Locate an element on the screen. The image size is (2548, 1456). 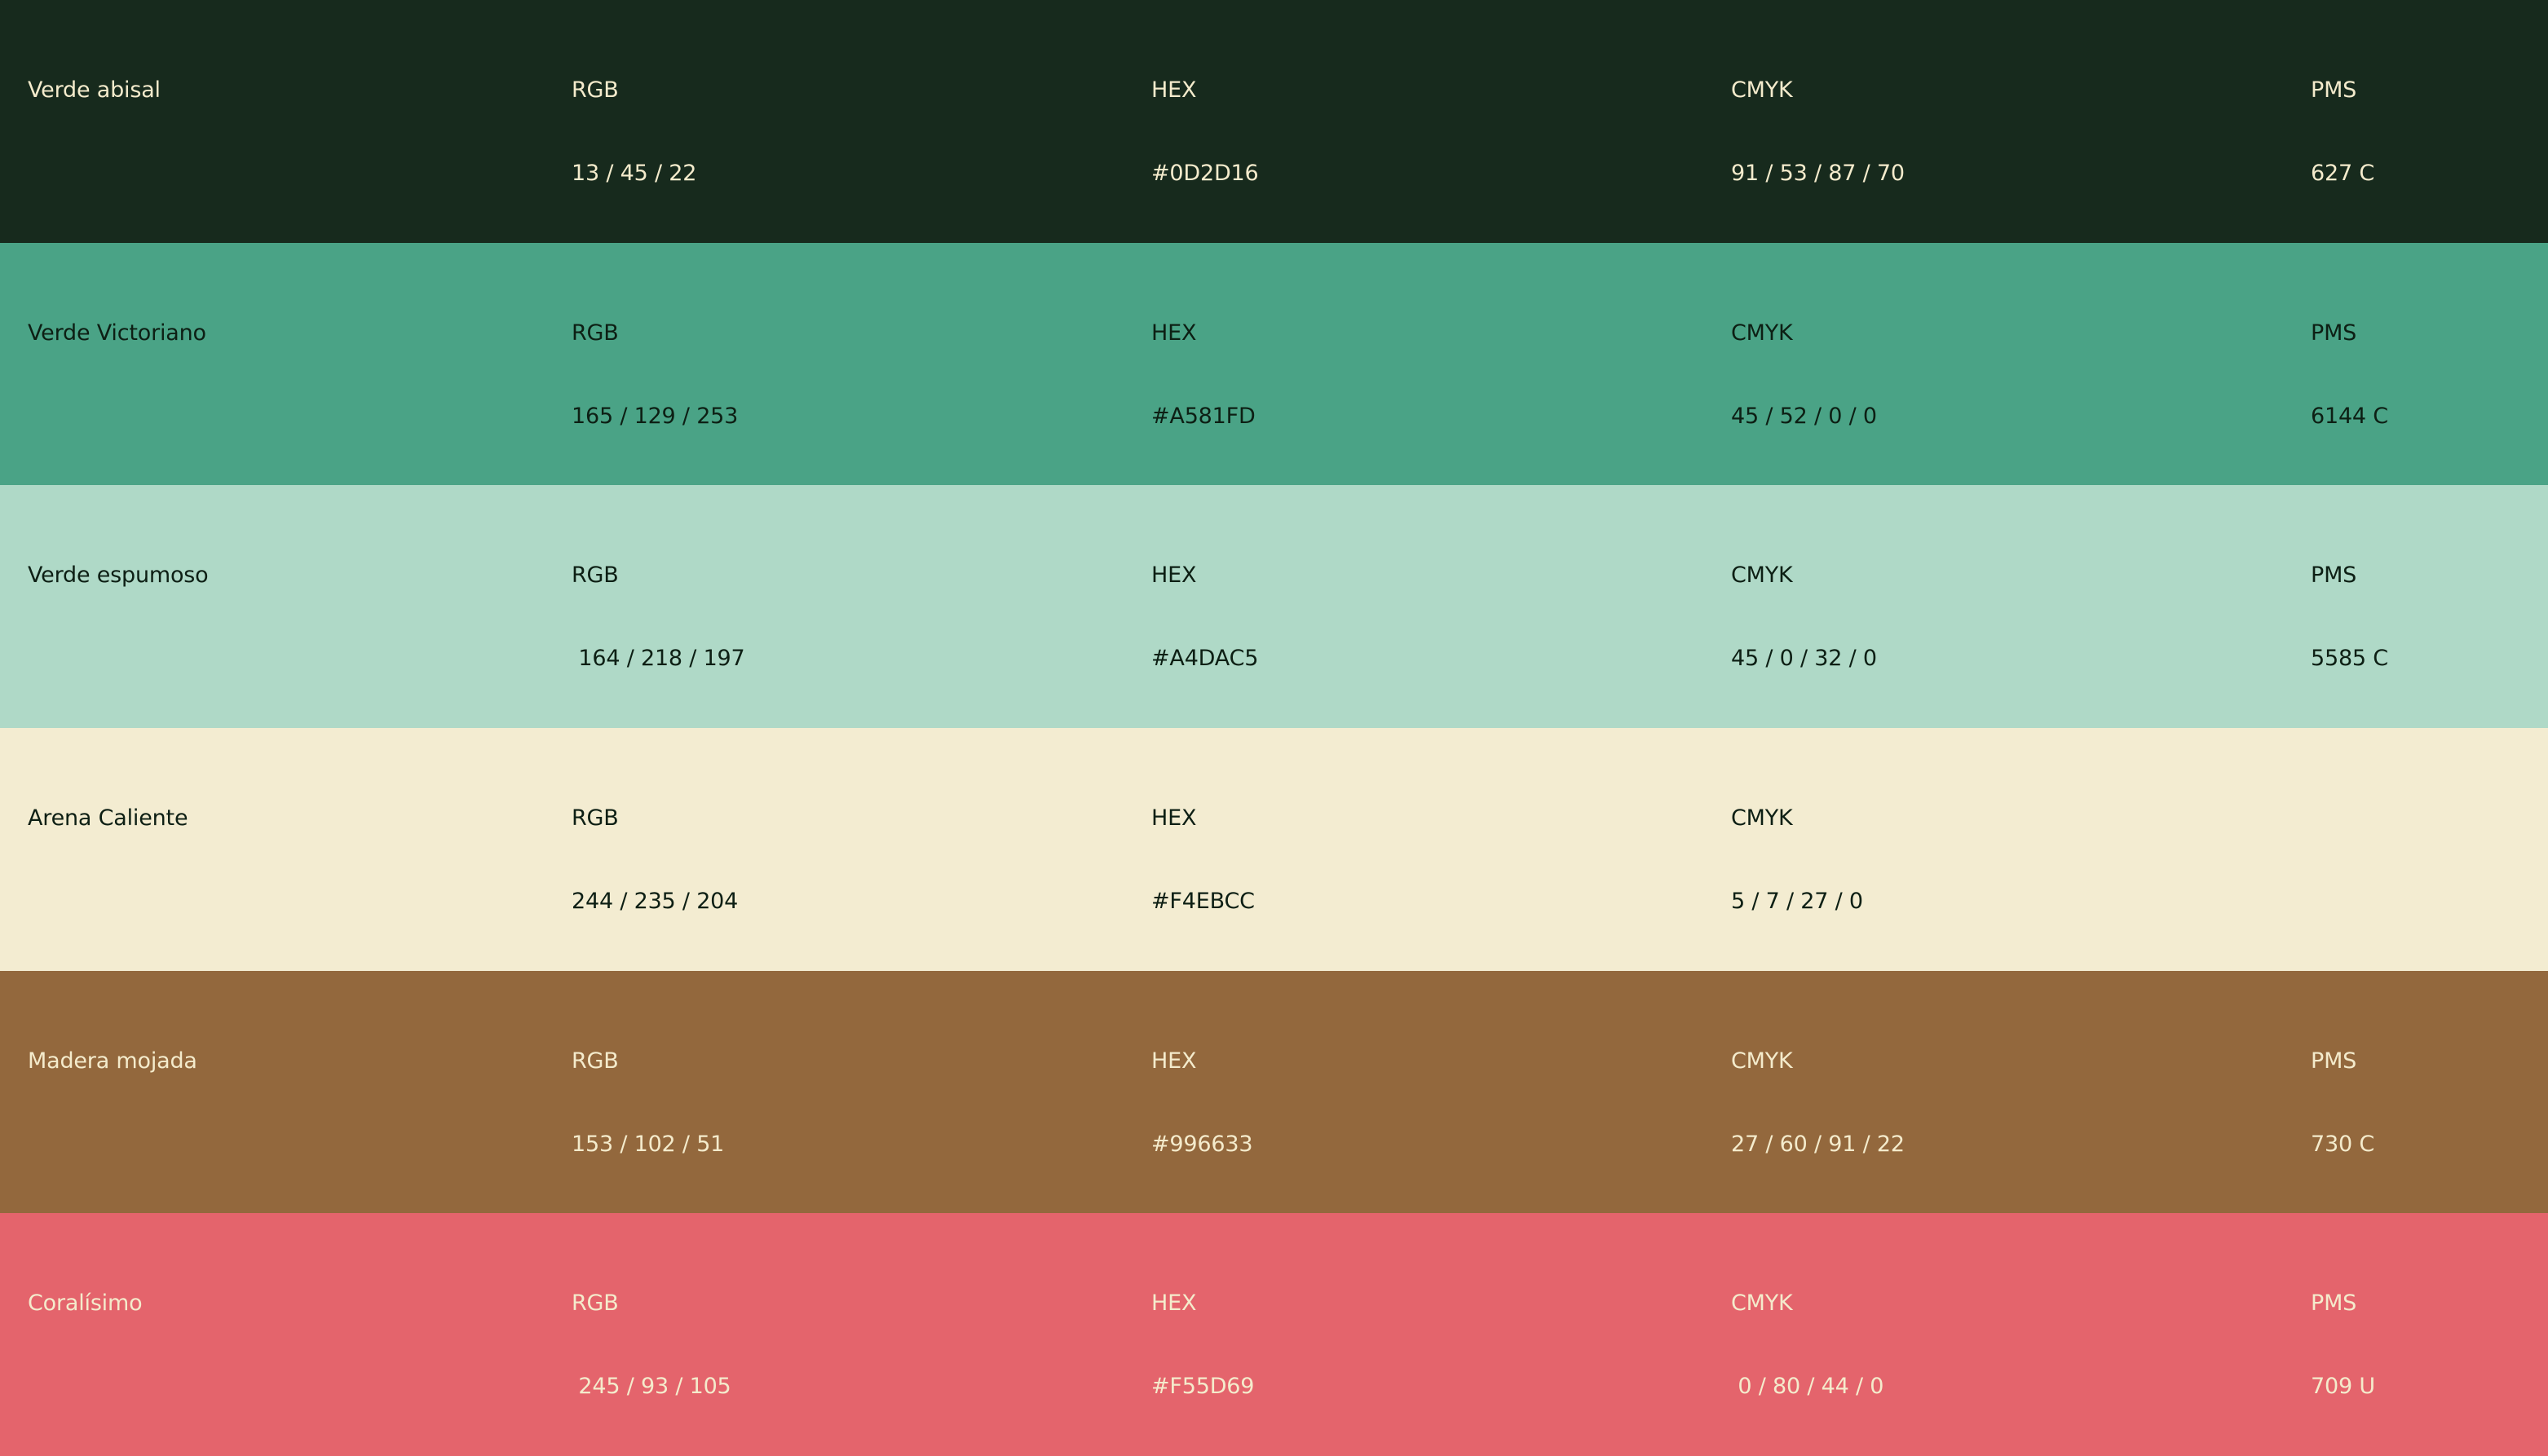
hex-column: HEX #A4DAC5 is located at coordinates (1204, 617).